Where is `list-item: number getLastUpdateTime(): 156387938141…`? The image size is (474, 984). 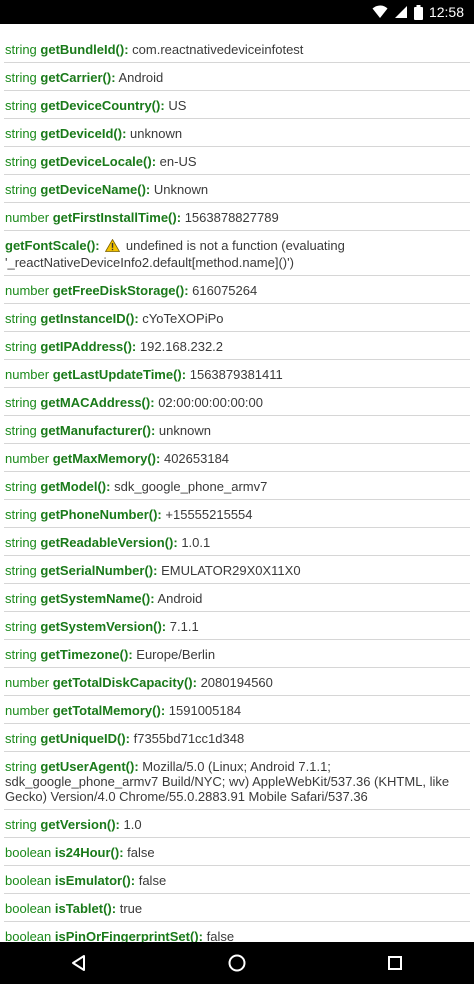
list-item: number getLastUpdateTime(): 156387938141… is located at coordinates (237, 374).